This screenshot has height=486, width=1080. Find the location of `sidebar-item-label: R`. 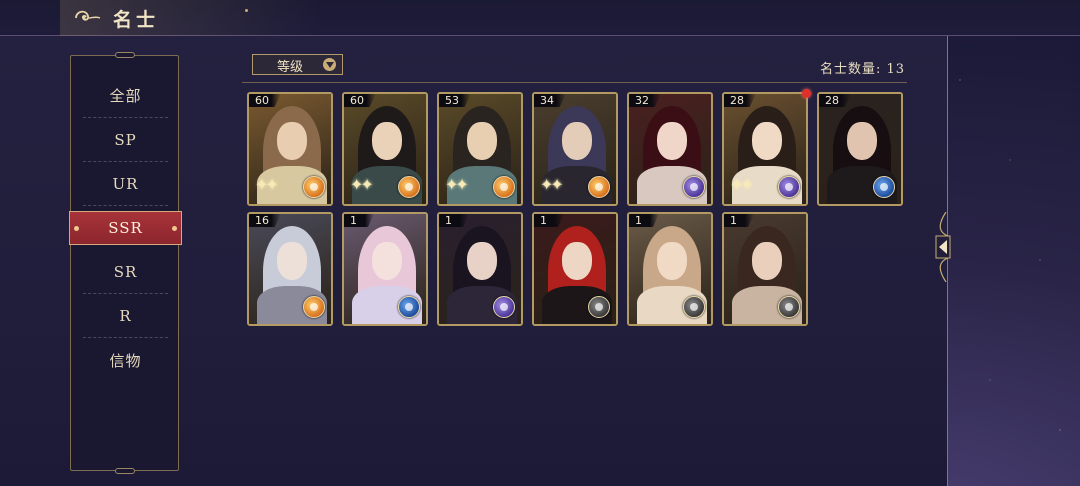

sidebar-item-label: R is located at coordinates (125, 315).